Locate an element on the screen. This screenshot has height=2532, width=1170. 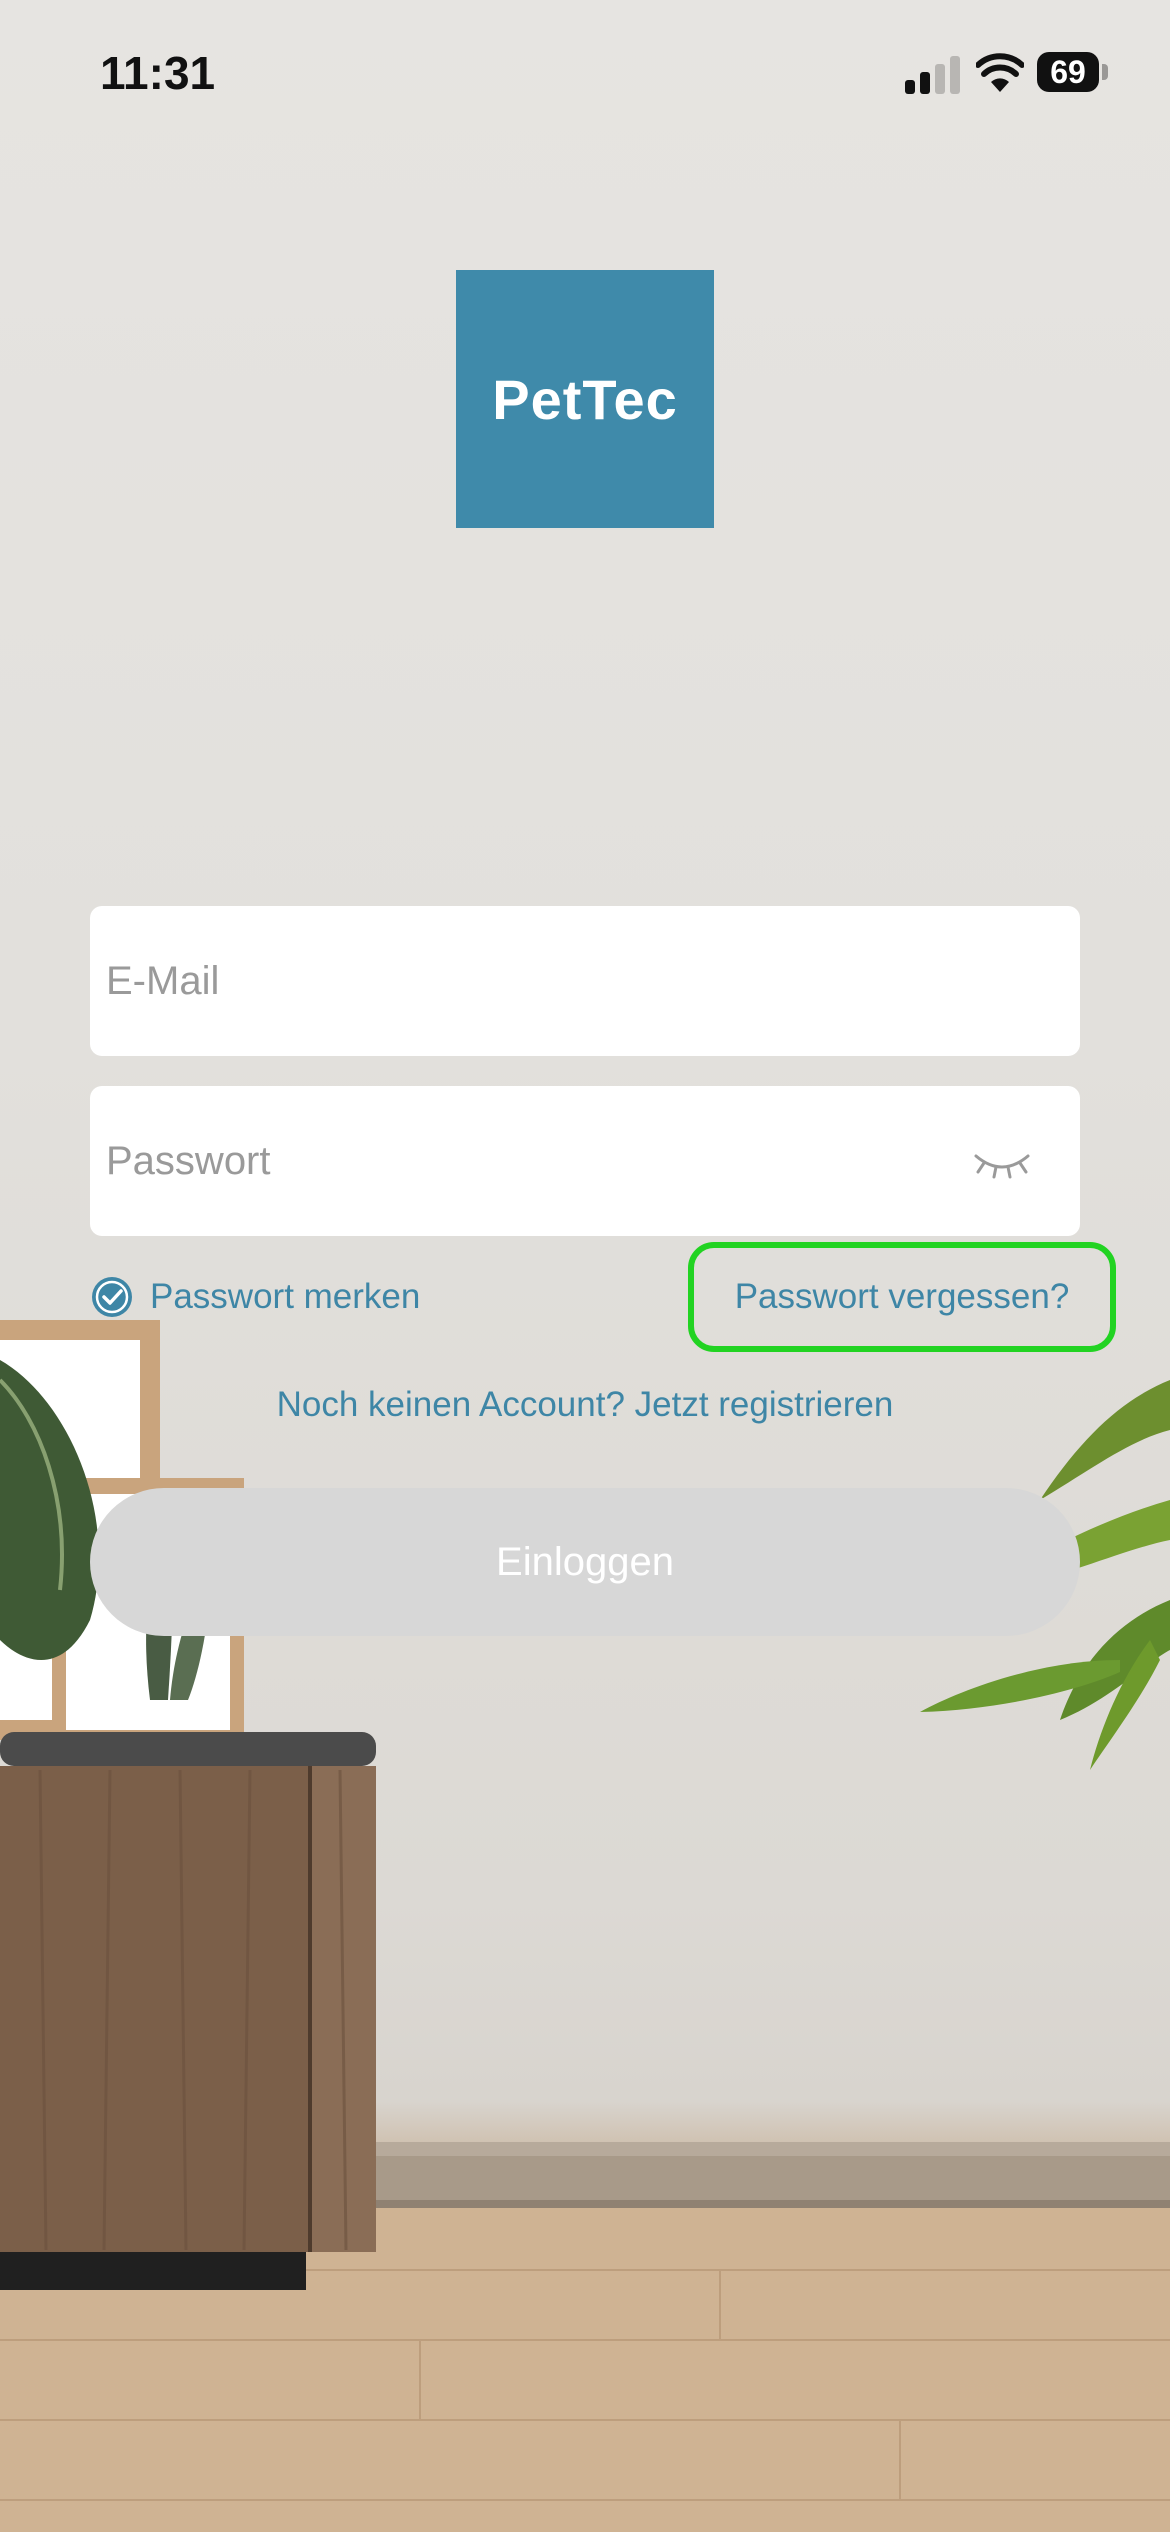
login-button: Einloggen is located at coordinates (585, 1562).